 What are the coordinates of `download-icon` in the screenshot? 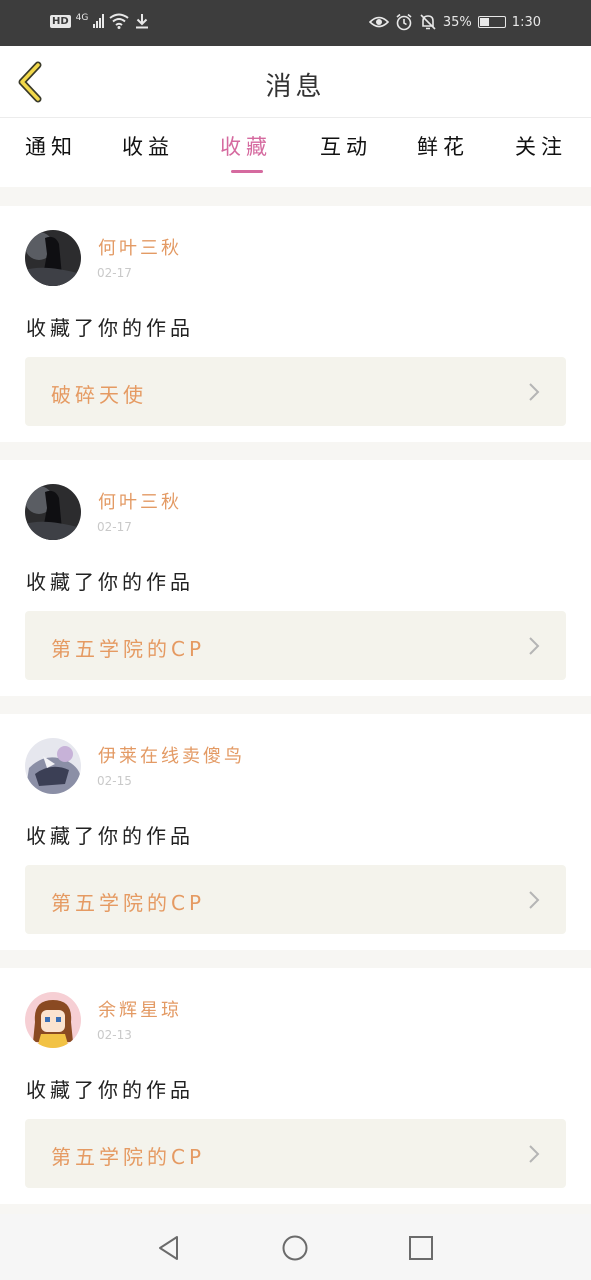 It's located at (142, 21).